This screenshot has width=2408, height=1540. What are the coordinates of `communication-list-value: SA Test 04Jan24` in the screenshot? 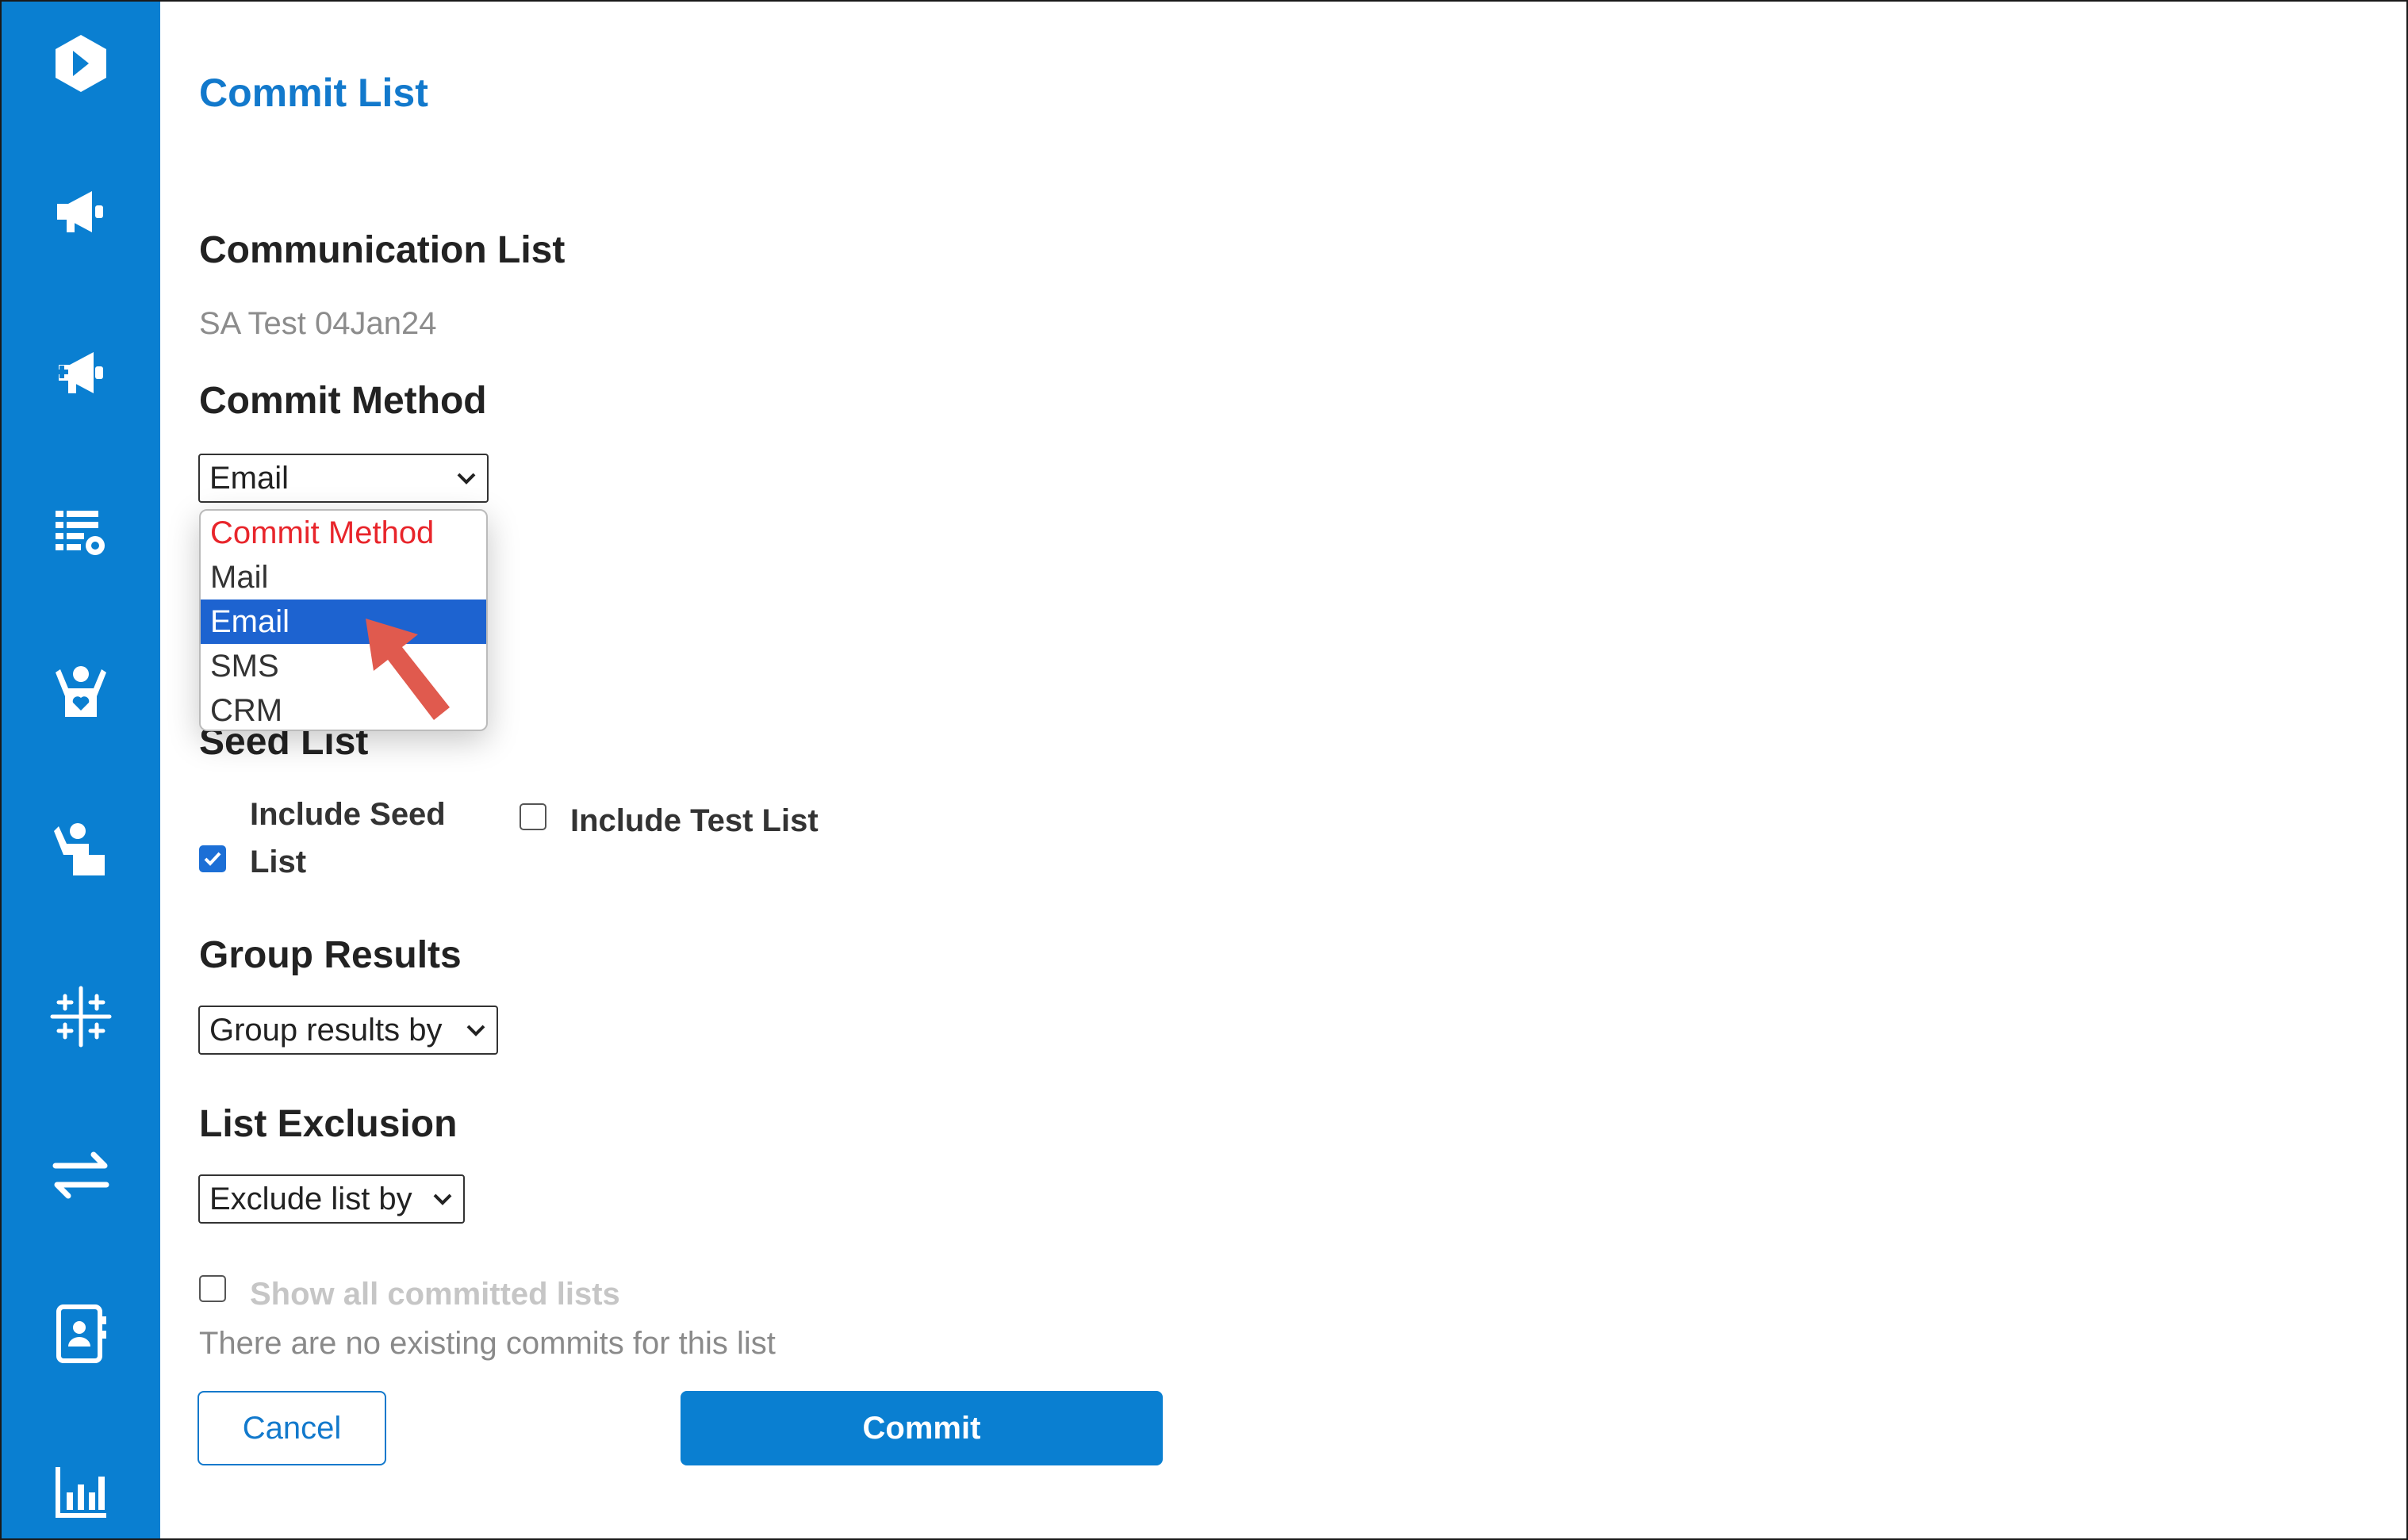 It's located at (318, 323).